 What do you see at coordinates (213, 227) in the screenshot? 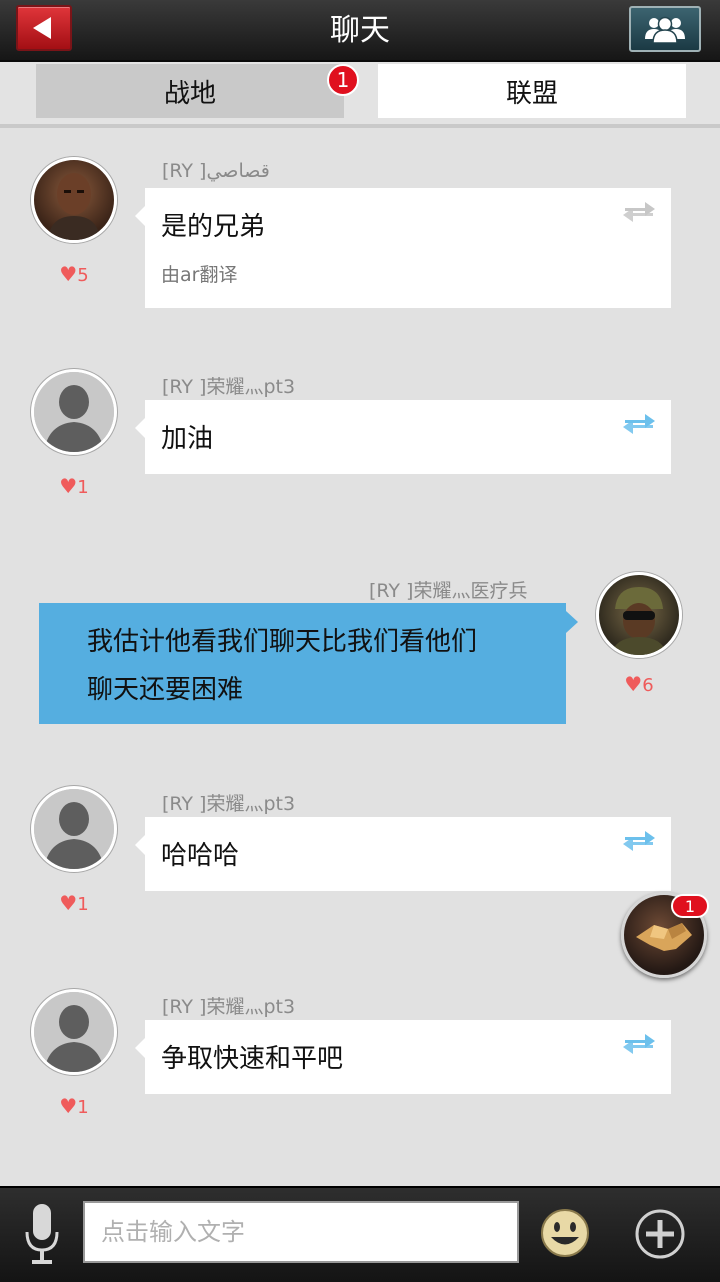
I see `message-text: 是的兄弟` at bounding box center [213, 227].